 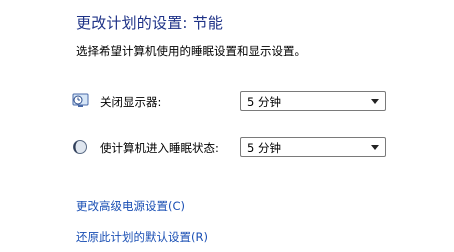 What do you see at coordinates (313, 101) in the screenshot?
I see `display-off-select: 5 分钟` at bounding box center [313, 101].